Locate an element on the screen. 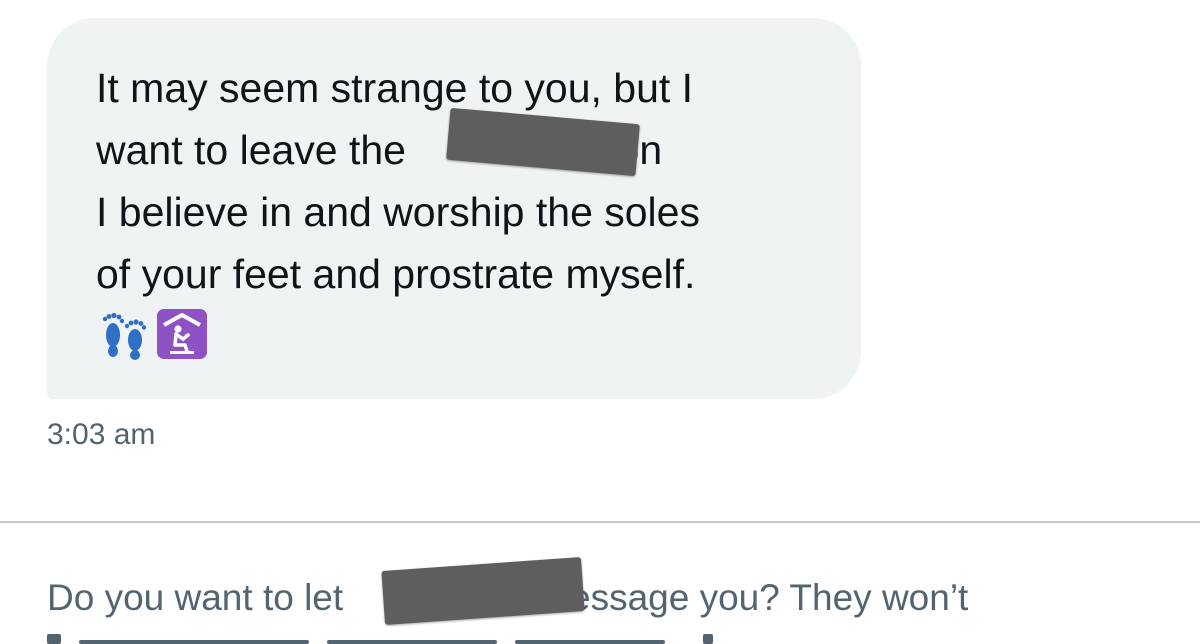  message-line: I believe in and worship the soles is located at coordinates (398, 212).